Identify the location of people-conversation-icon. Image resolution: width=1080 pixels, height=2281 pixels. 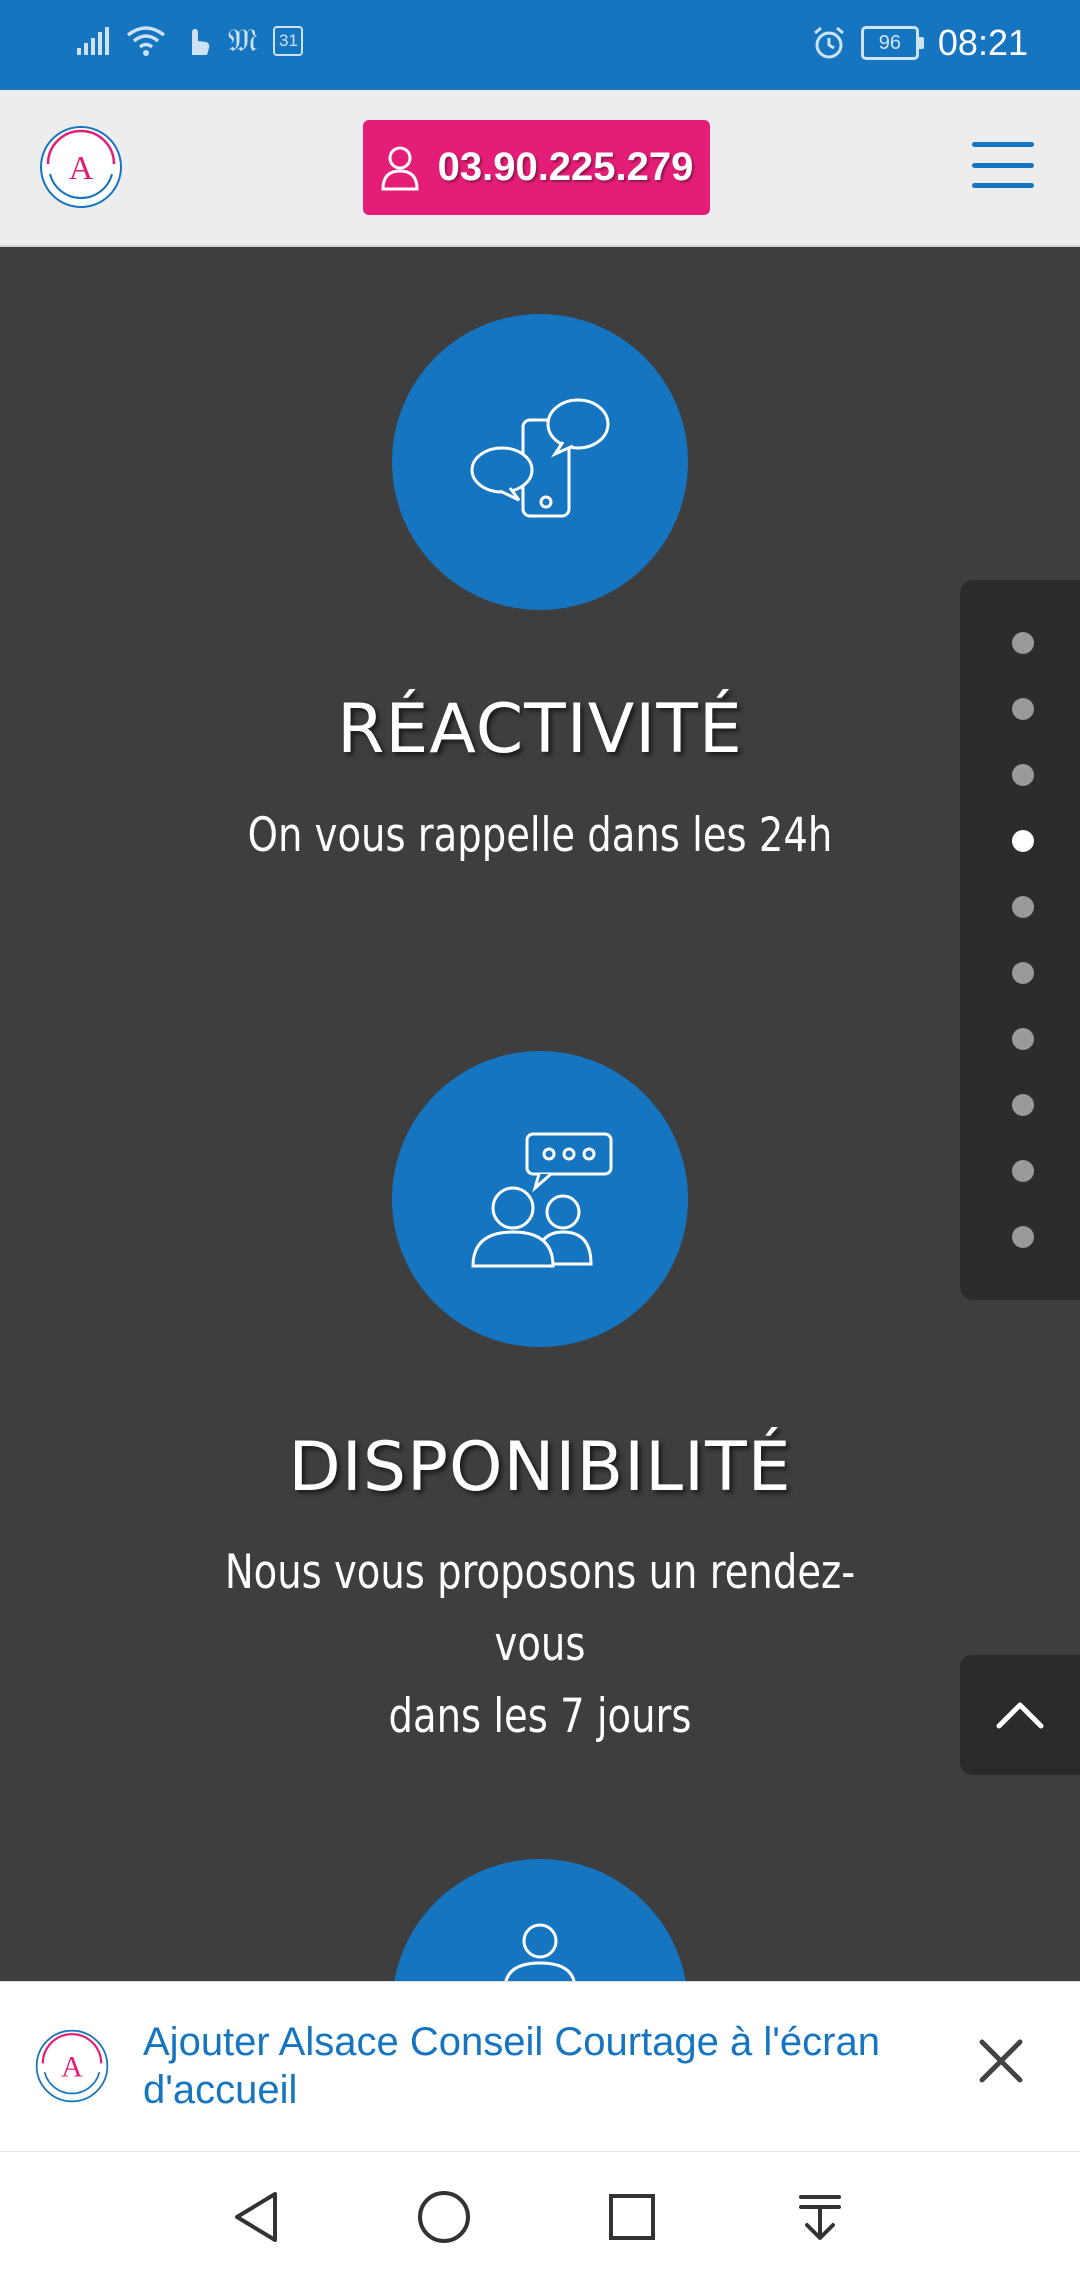
(542, 1200).